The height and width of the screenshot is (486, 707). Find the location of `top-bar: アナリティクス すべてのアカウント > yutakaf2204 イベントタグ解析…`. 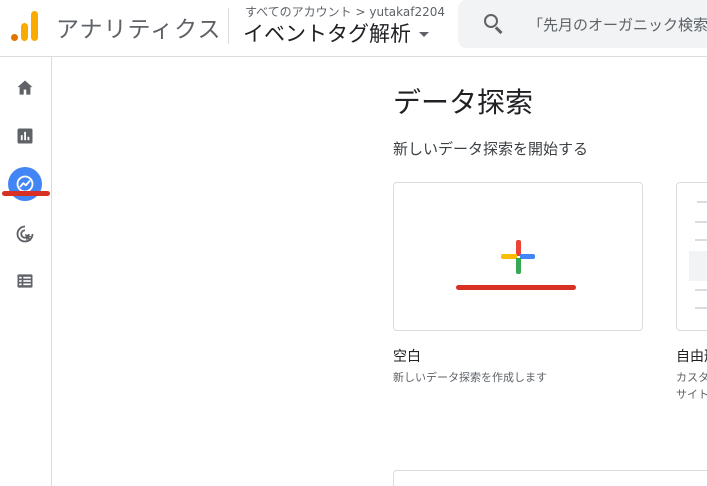

top-bar: アナリティクス すべてのアカウント > yutakaf2204 イベントタグ解析… is located at coordinates (353, 28).